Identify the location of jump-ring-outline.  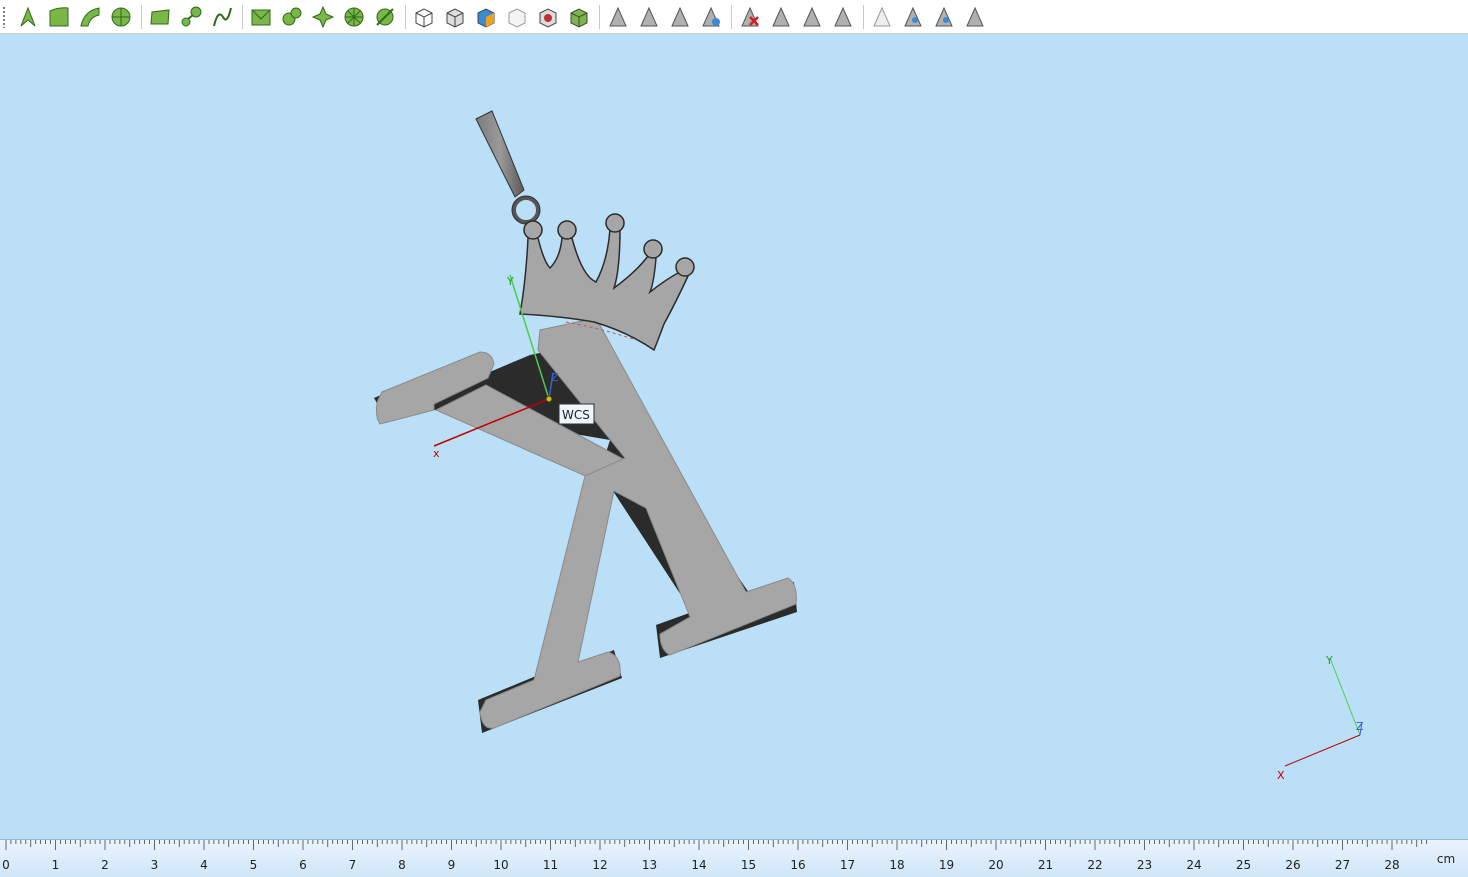
(526, 210).